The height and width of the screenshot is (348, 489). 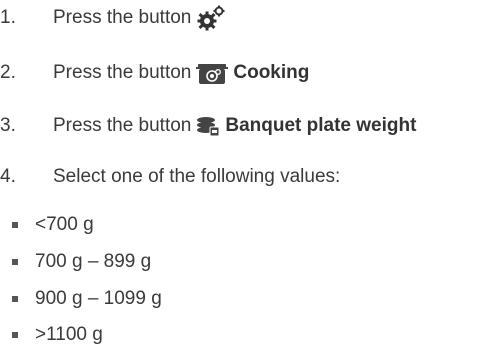 I want to click on value-option: 900 g – 1099 g, so click(x=98, y=298).